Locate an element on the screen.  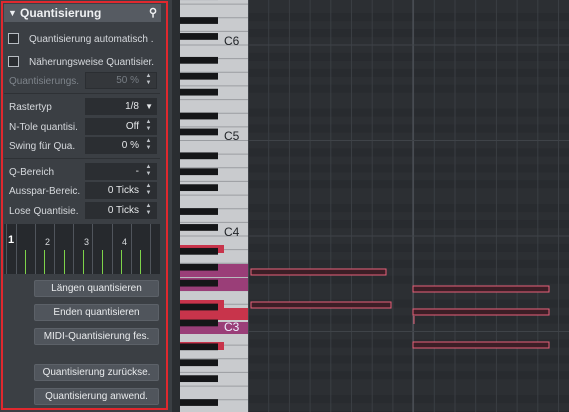
search-icon: ⚲ is located at coordinates (153, 13).